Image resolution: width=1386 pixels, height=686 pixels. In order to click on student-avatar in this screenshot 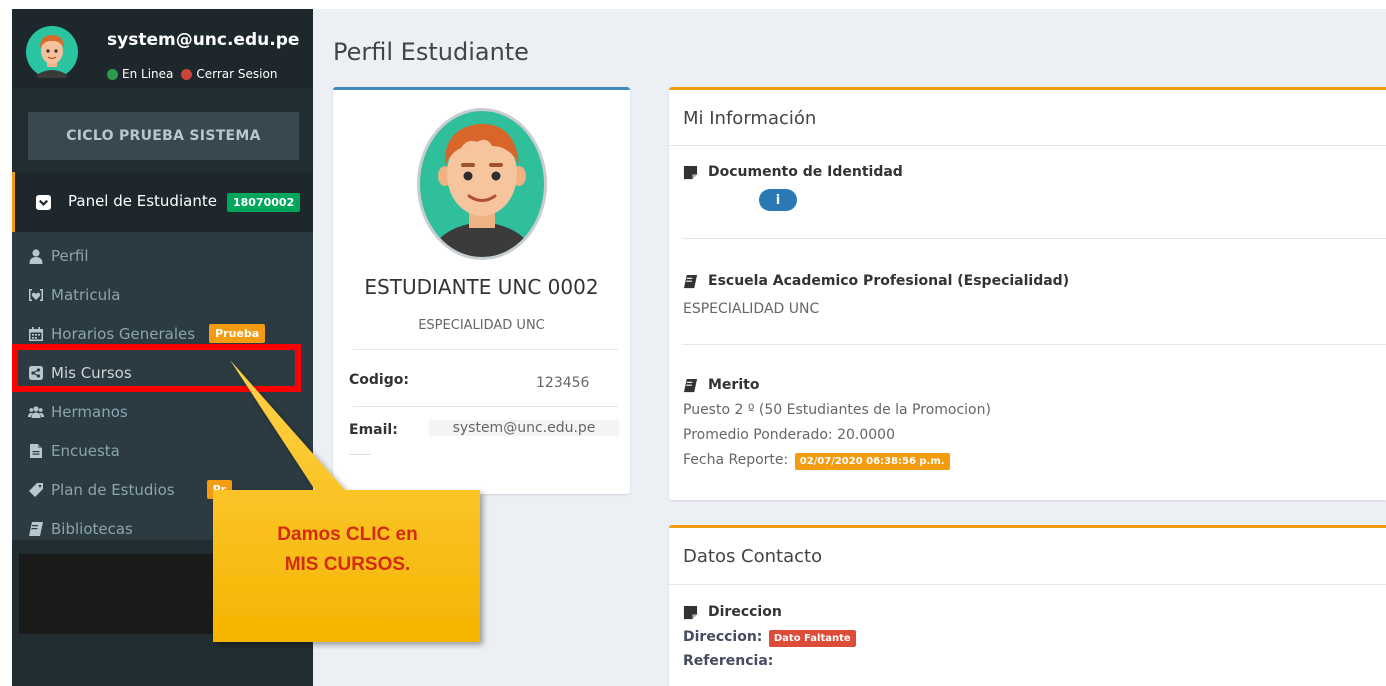, I will do `click(482, 184)`.